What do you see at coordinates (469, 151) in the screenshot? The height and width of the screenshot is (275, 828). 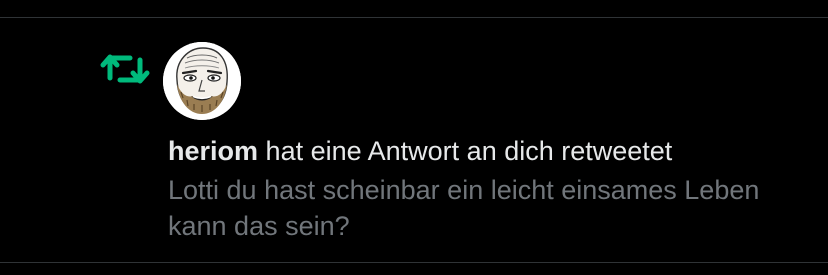 I see `action-text: hat eine Antwort an dich retweetet` at bounding box center [469, 151].